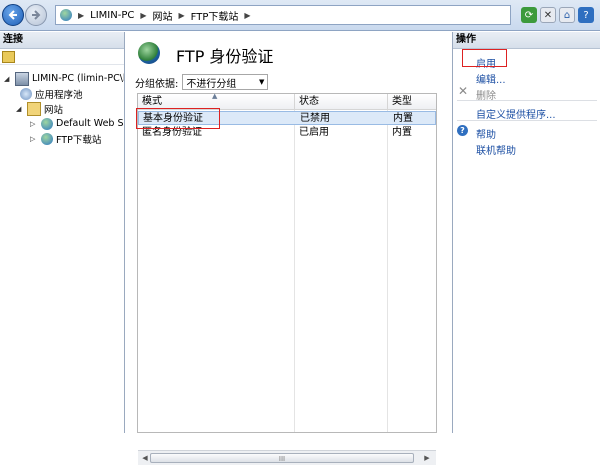 Image resolution: width=600 pixels, height=465 pixels. I want to click on column-header-type: 类型, so click(412, 102).